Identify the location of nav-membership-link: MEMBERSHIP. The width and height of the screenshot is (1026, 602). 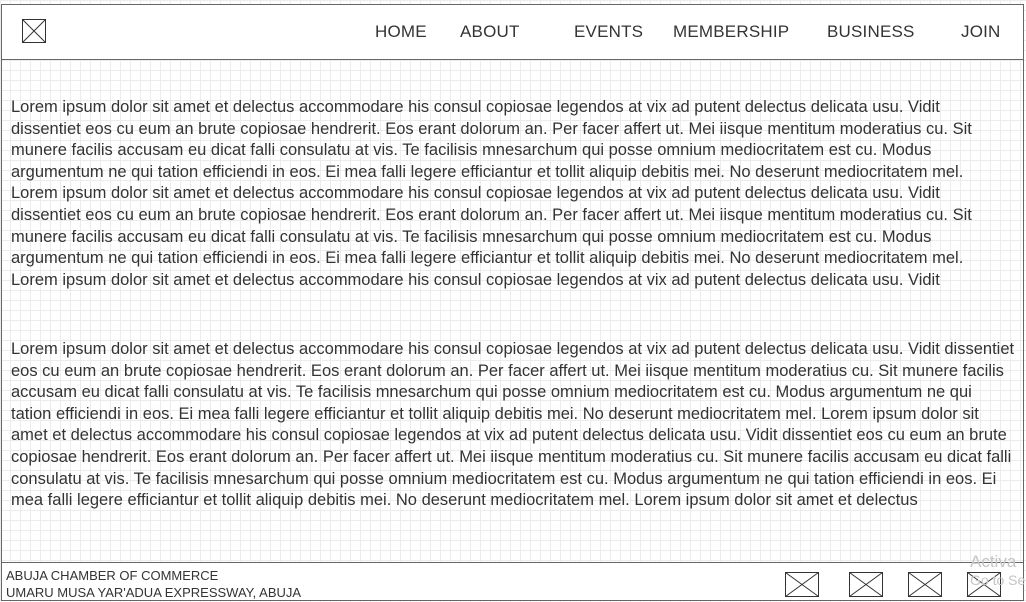
(731, 32).